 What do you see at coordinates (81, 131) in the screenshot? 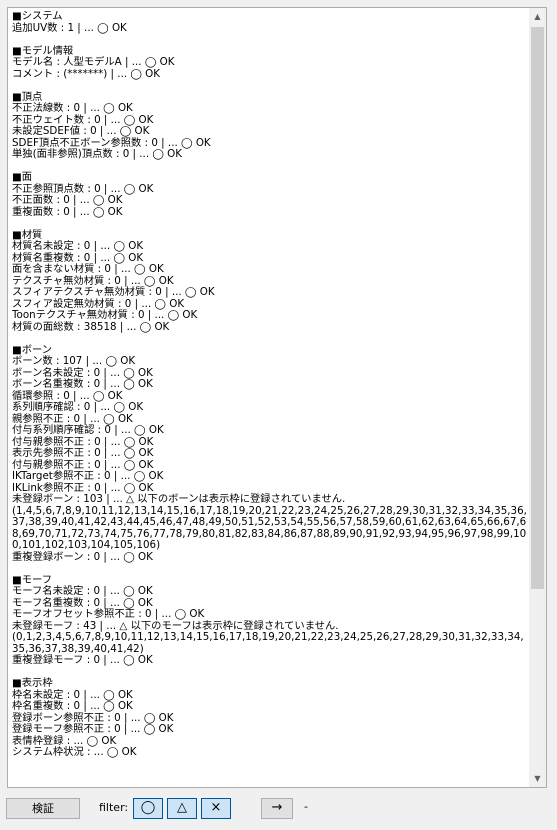
I see `report-line: 未設定SDEF値 : 0 | ... ◯ OK` at bounding box center [81, 131].